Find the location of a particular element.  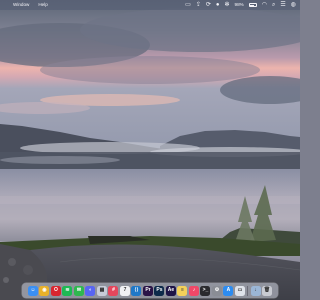

launchpad-icon: ▦ is located at coordinates (101, 290).